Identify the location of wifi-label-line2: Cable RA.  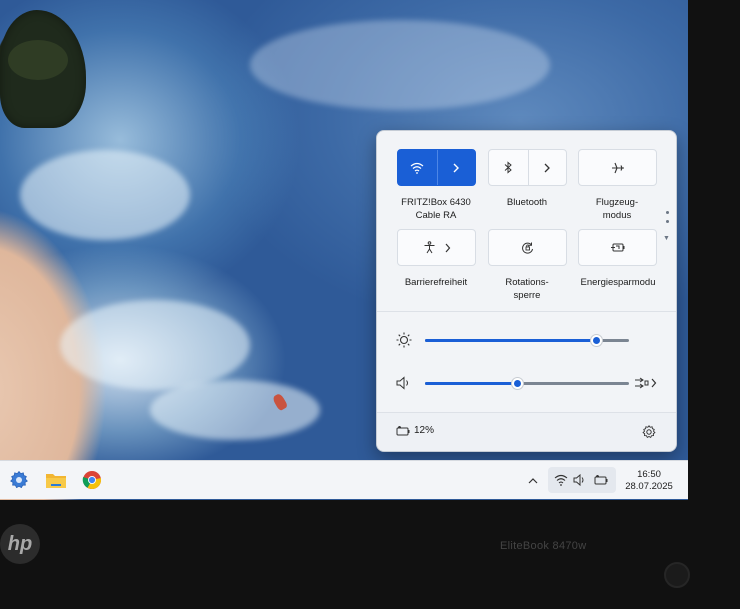
(436, 215).